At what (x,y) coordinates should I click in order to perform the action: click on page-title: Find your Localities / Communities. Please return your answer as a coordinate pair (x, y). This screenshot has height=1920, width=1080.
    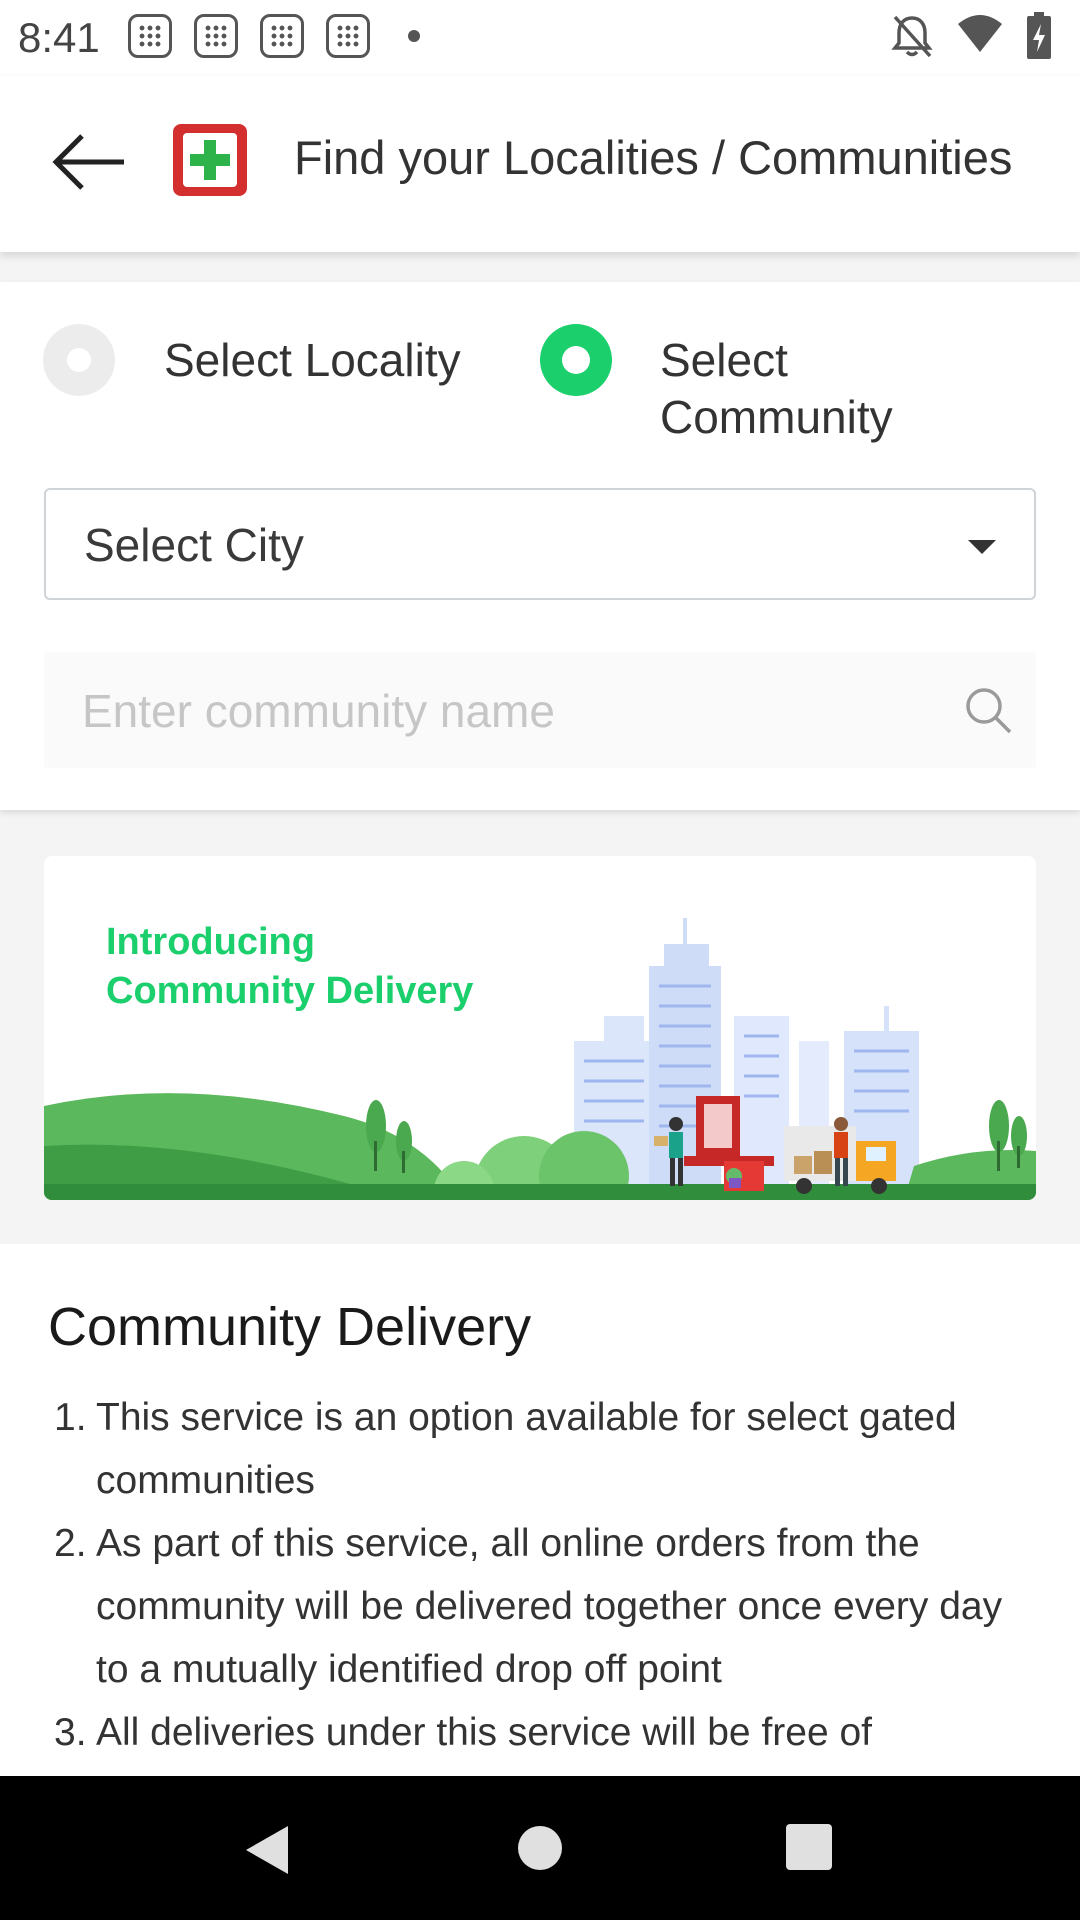
    Looking at the image, I should click on (653, 157).